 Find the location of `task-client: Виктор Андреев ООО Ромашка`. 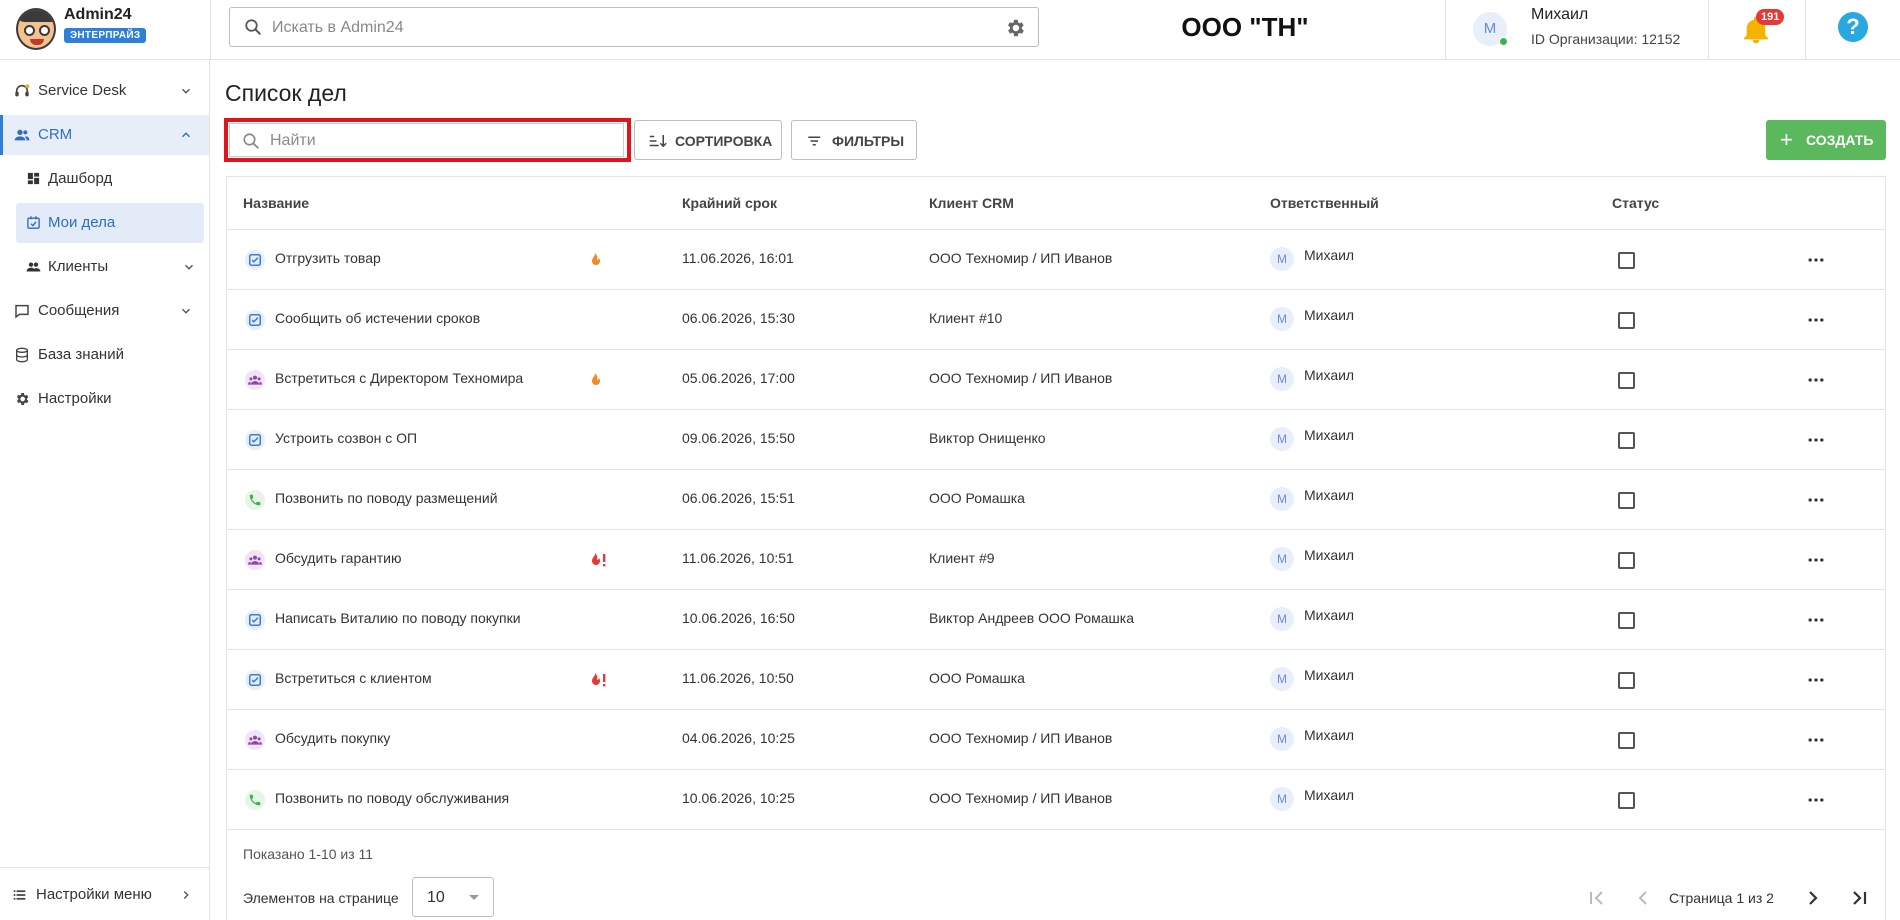

task-client: Виктор Андреев ООО Ромашка is located at coordinates (1031, 618).